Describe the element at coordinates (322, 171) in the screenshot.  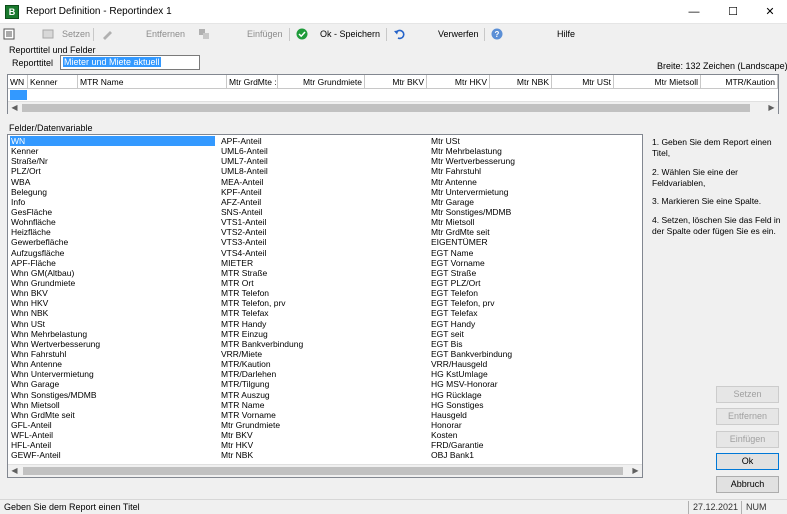
I see `field-item: UML8-Anteil` at that location.